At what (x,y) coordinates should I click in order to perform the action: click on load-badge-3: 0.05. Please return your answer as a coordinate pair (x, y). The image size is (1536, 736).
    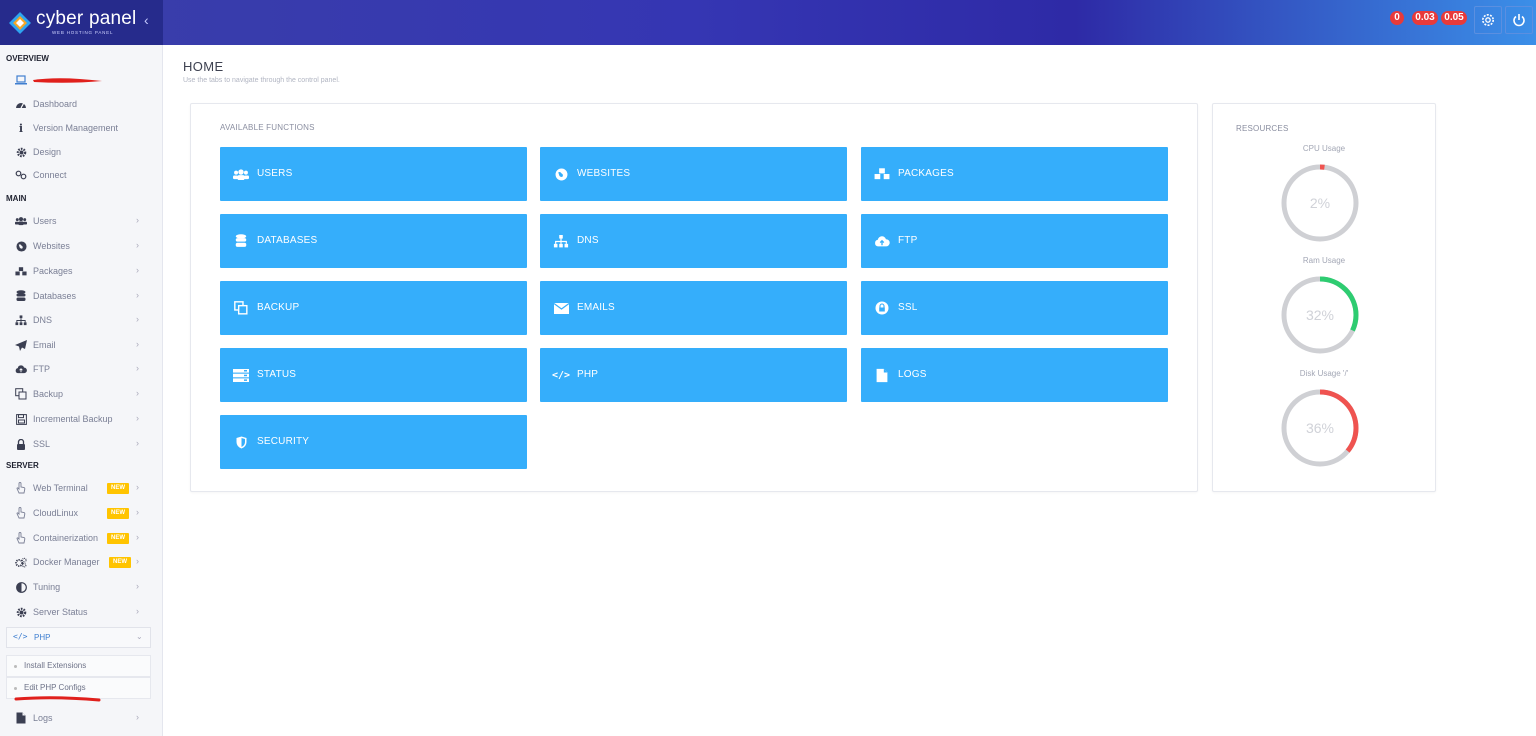
    Looking at the image, I should click on (1454, 18).